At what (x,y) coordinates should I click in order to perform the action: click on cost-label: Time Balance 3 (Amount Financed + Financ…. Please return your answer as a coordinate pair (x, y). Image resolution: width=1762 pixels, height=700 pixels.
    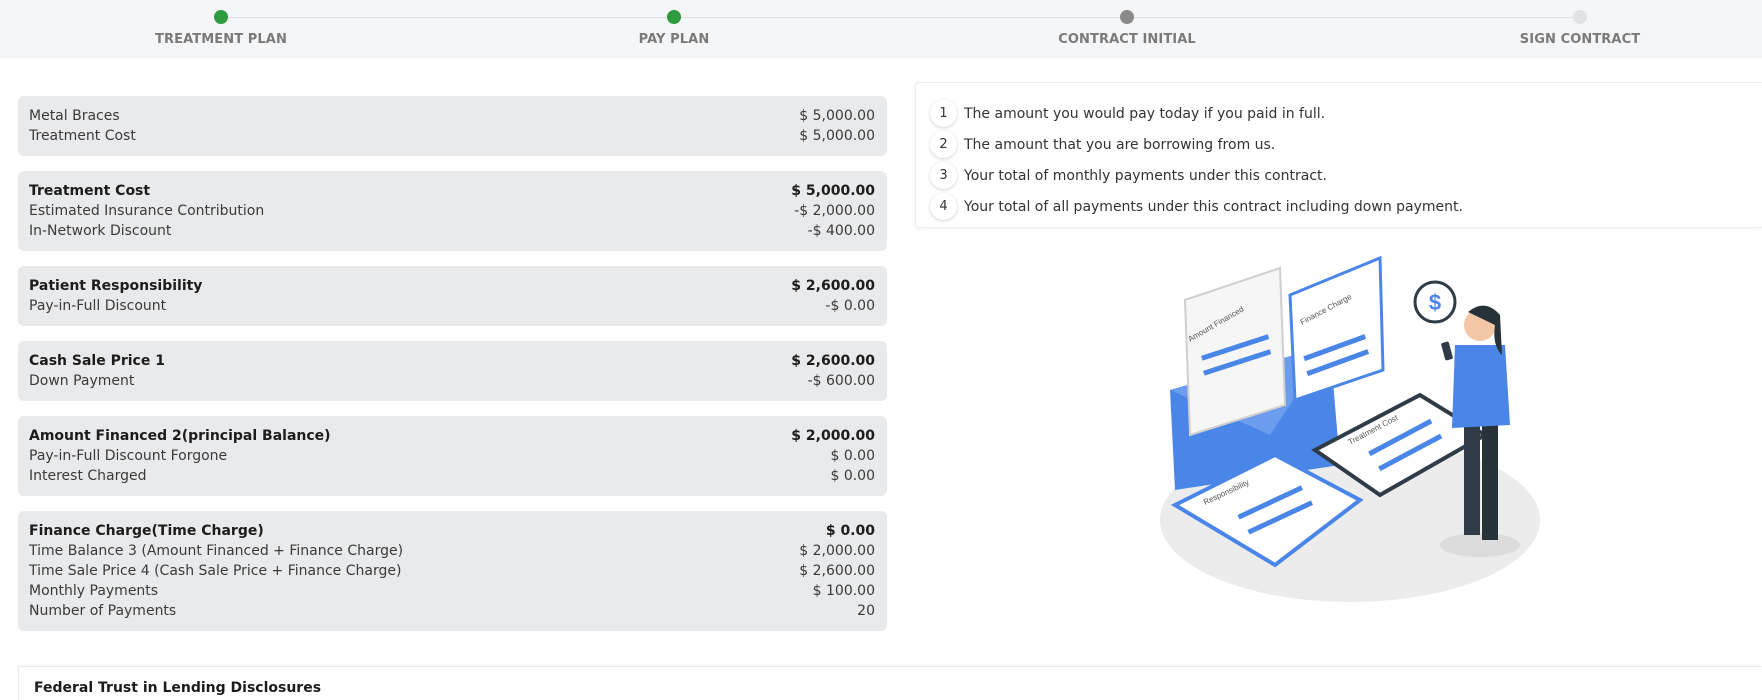
    Looking at the image, I should click on (216, 551).